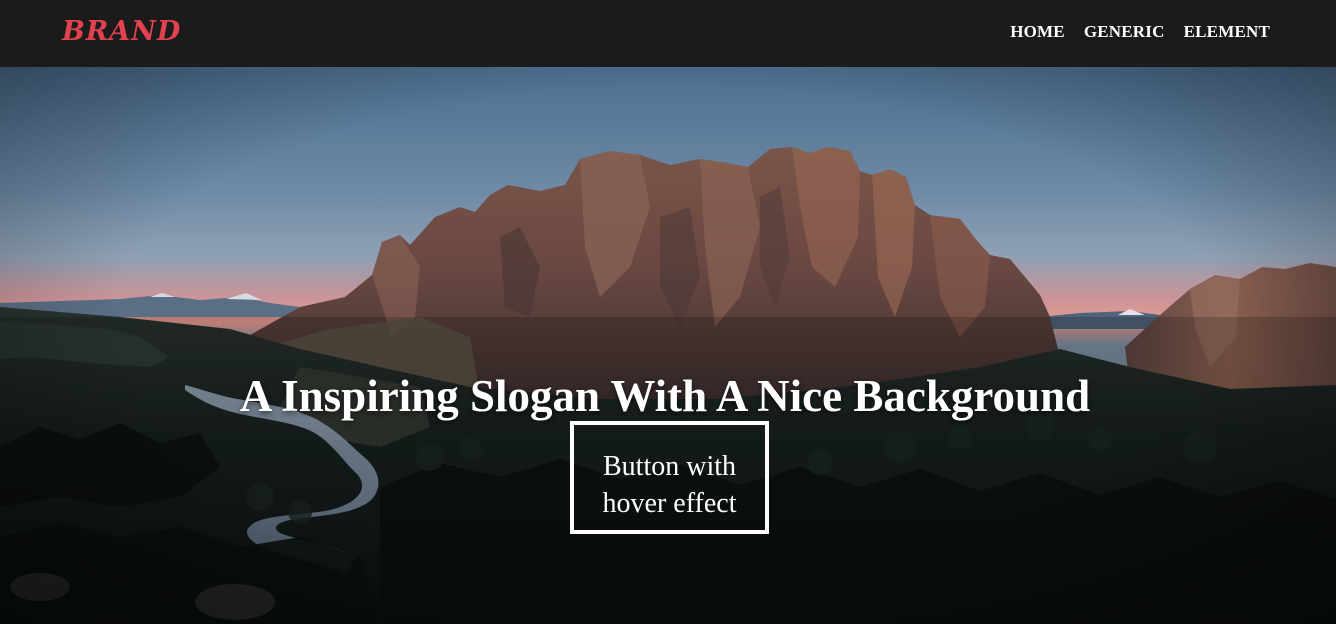 The height and width of the screenshot is (624, 1336). Describe the element at coordinates (1124, 32) in the screenshot. I see `nav-link-generic: GENERIC` at that location.